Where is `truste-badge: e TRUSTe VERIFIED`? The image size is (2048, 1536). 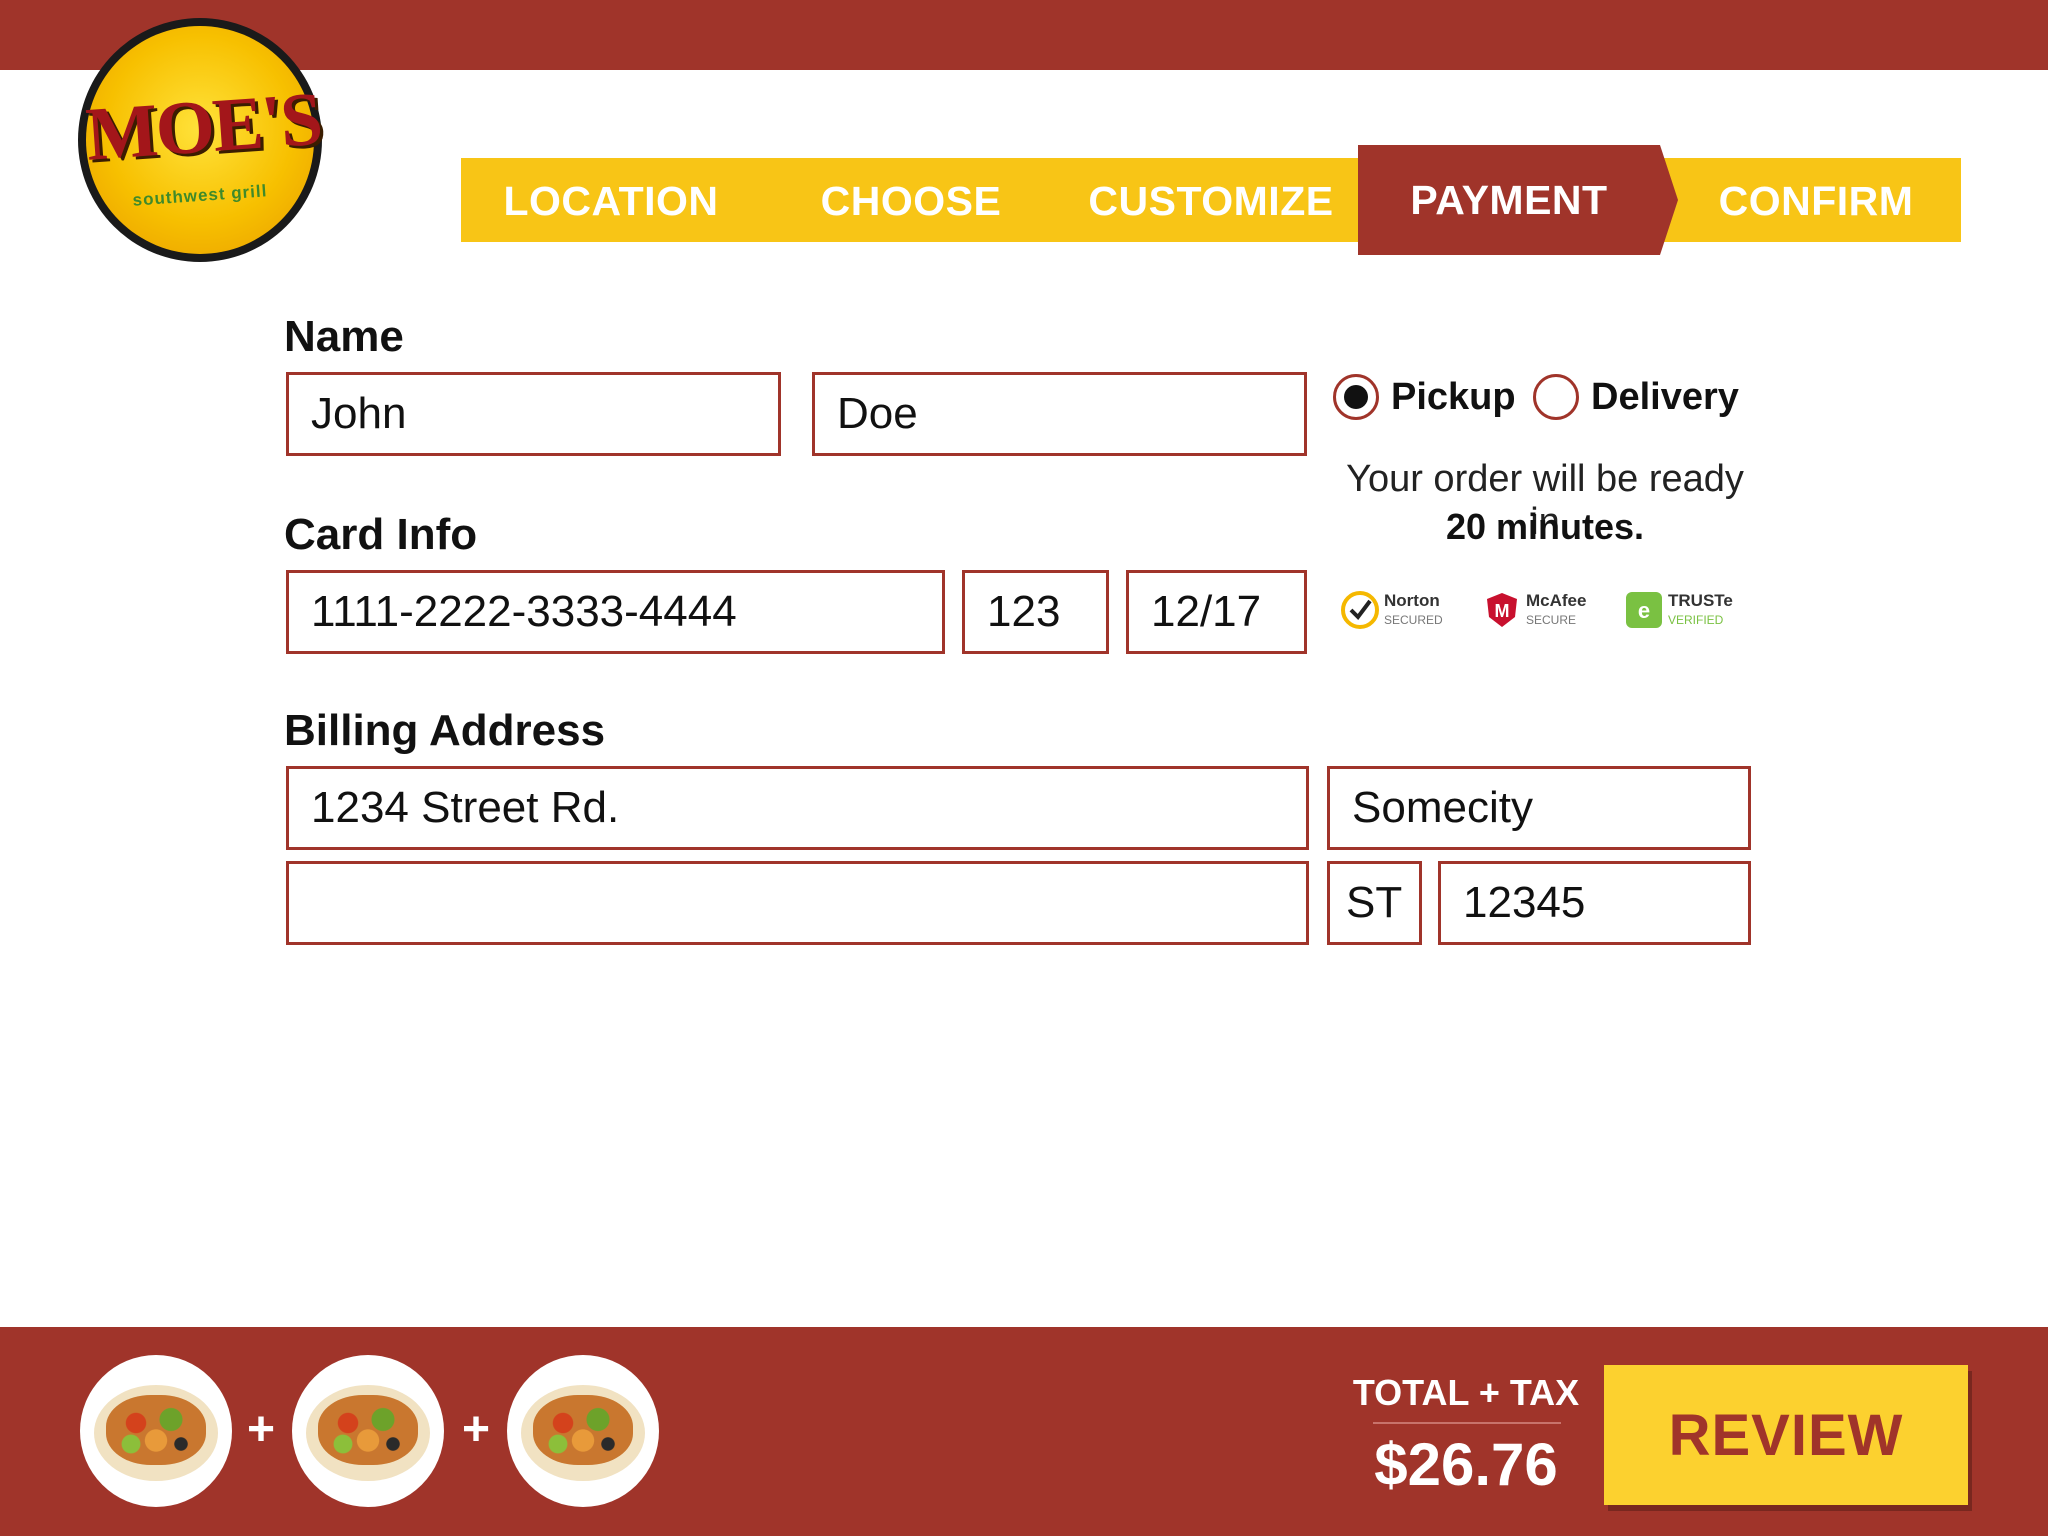 truste-badge: e TRUSTe VERIFIED is located at coordinates (1689, 612).